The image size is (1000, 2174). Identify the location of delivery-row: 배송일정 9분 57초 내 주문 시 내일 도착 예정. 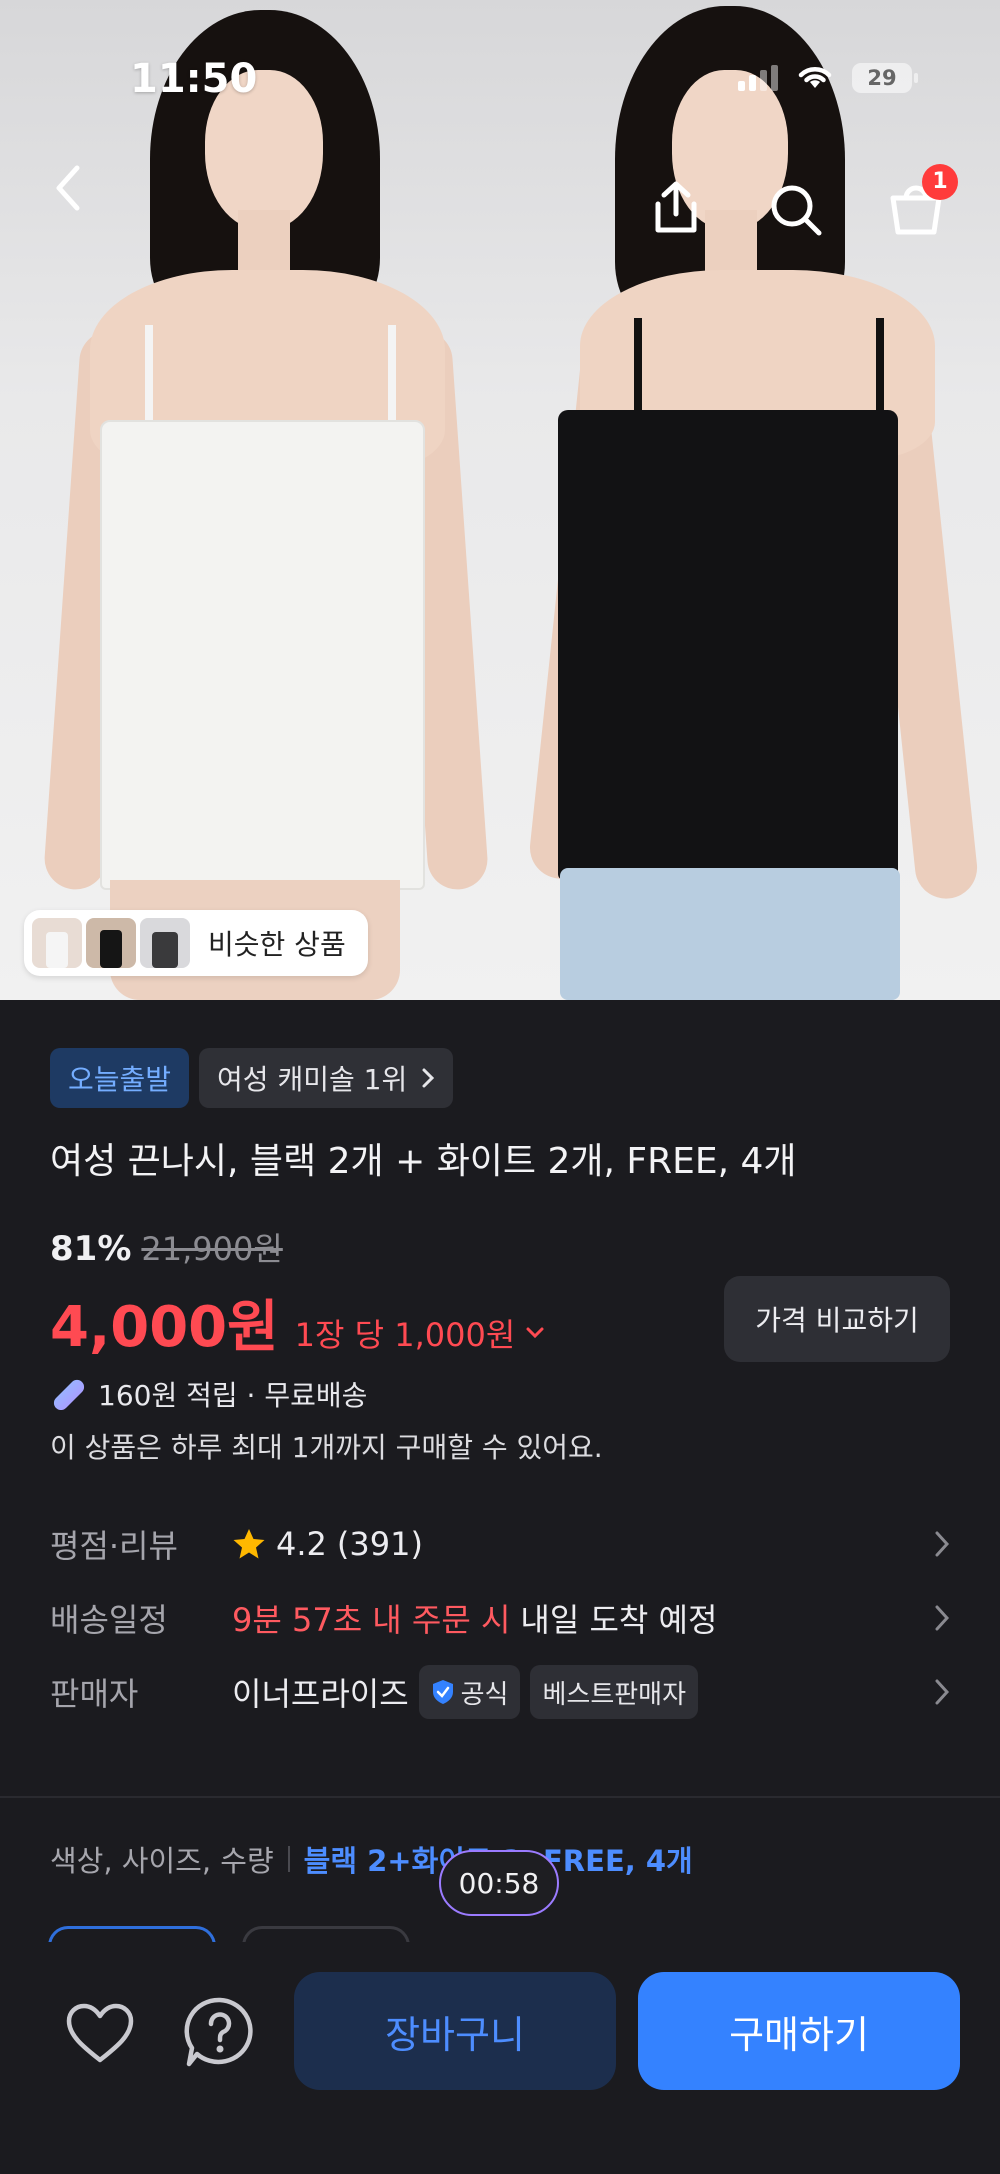
(500, 1618).